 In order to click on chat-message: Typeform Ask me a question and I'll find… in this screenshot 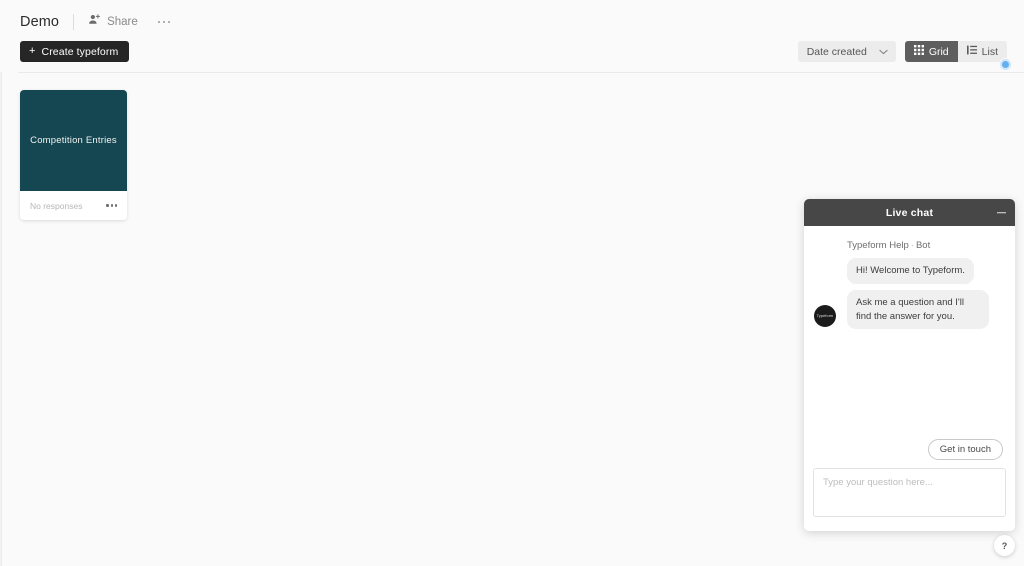, I will do `click(909, 309)`.